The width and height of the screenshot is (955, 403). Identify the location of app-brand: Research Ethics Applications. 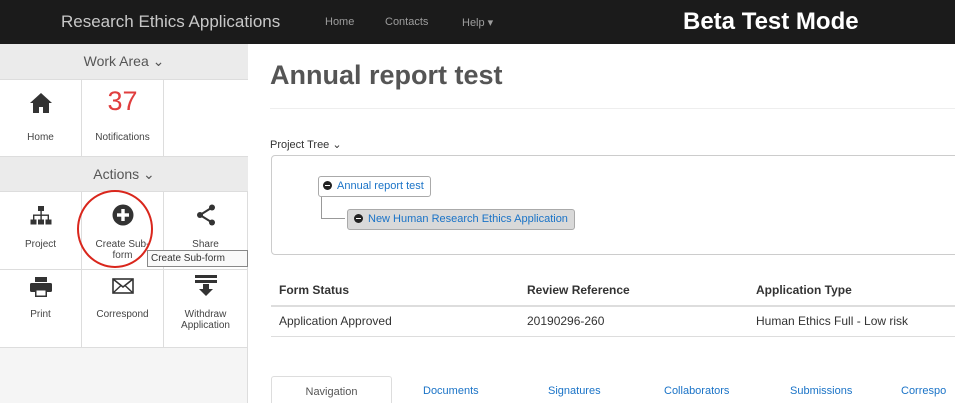
(170, 22).